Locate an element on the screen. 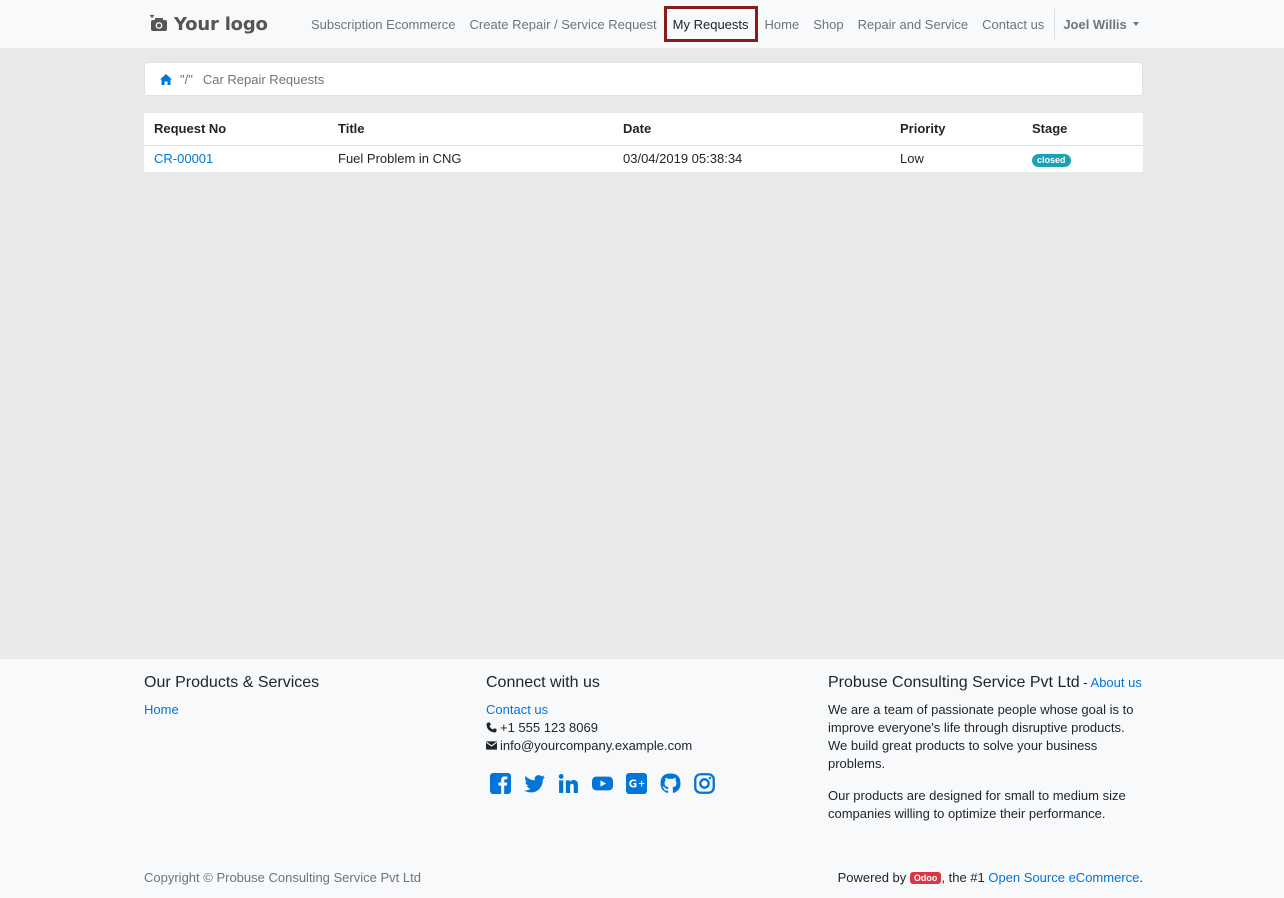 The image size is (1284, 898). caret-down-icon is located at coordinates (1135, 24).